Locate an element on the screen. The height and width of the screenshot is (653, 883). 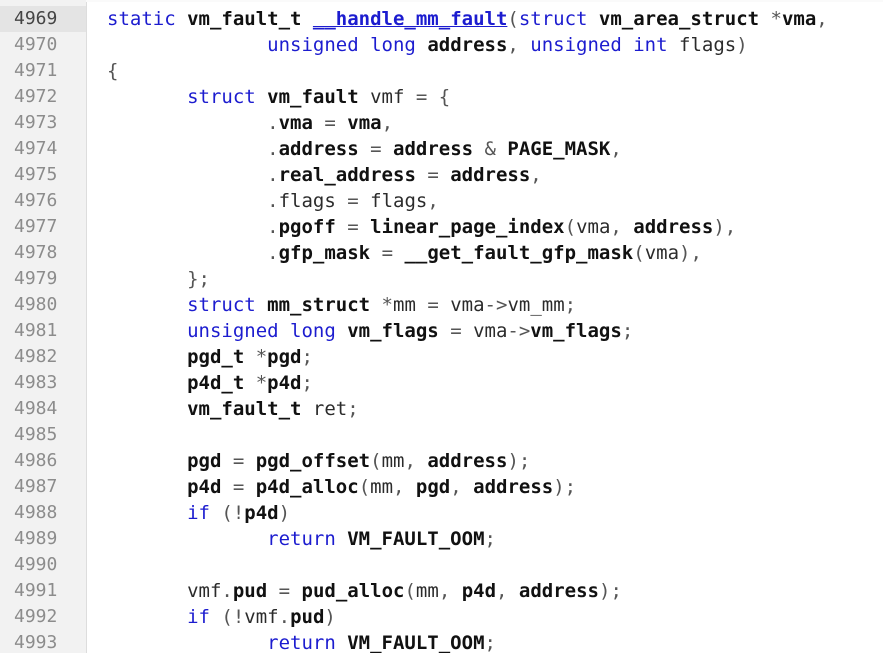
code-text: if (!p4d) is located at coordinates (198, 513).